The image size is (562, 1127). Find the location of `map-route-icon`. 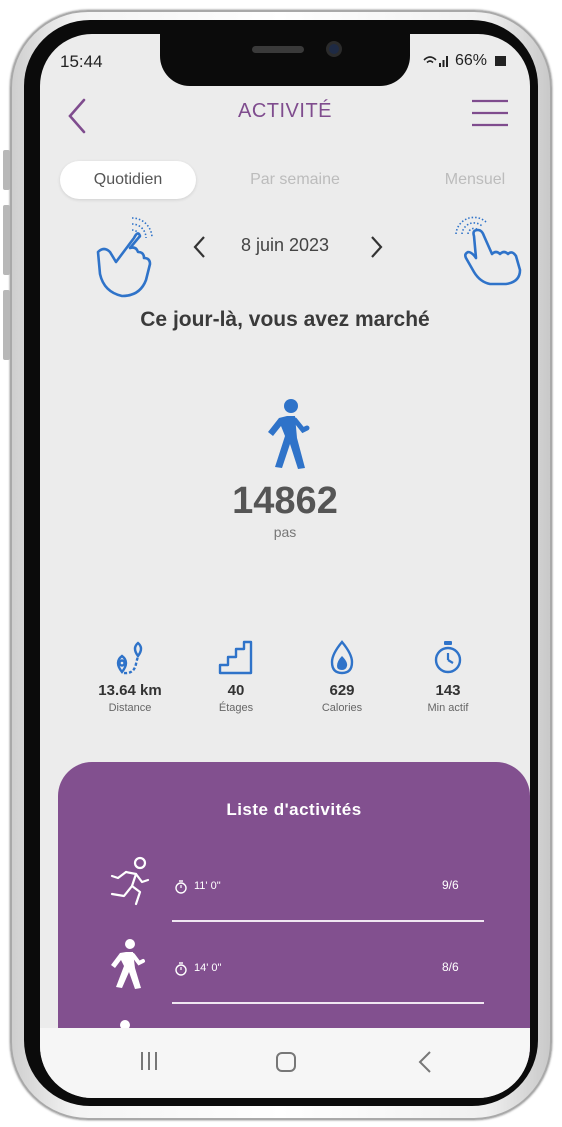

map-route-icon is located at coordinates (129, 658).